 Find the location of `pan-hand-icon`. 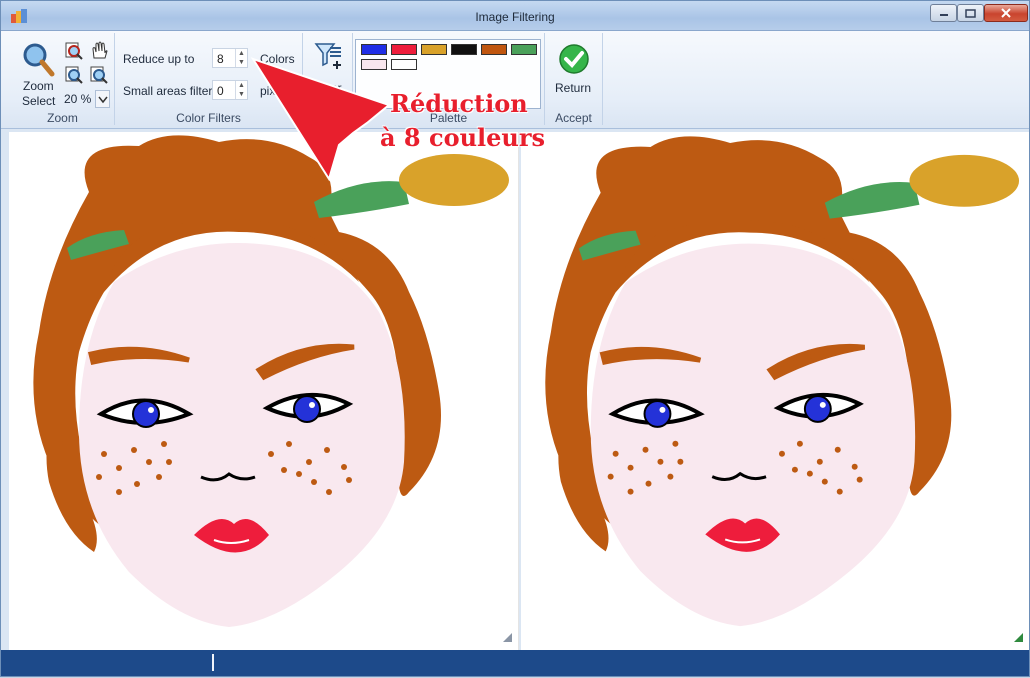

pan-hand-icon is located at coordinates (99, 50).